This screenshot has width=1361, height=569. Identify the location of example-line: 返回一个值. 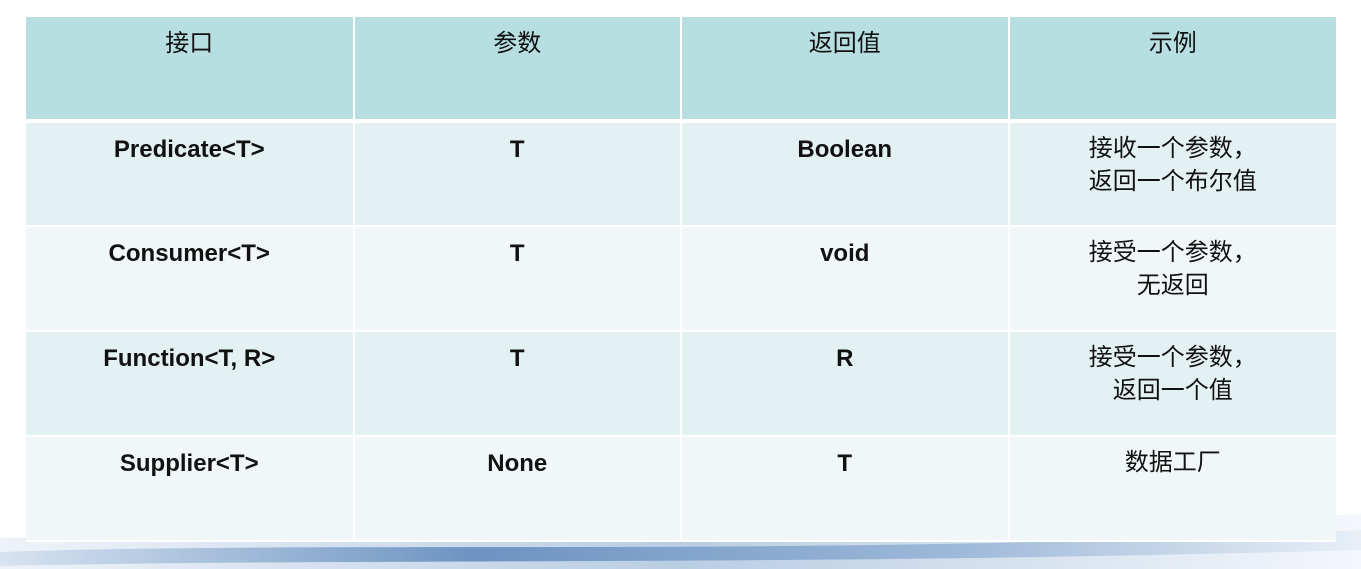
(1172, 390).